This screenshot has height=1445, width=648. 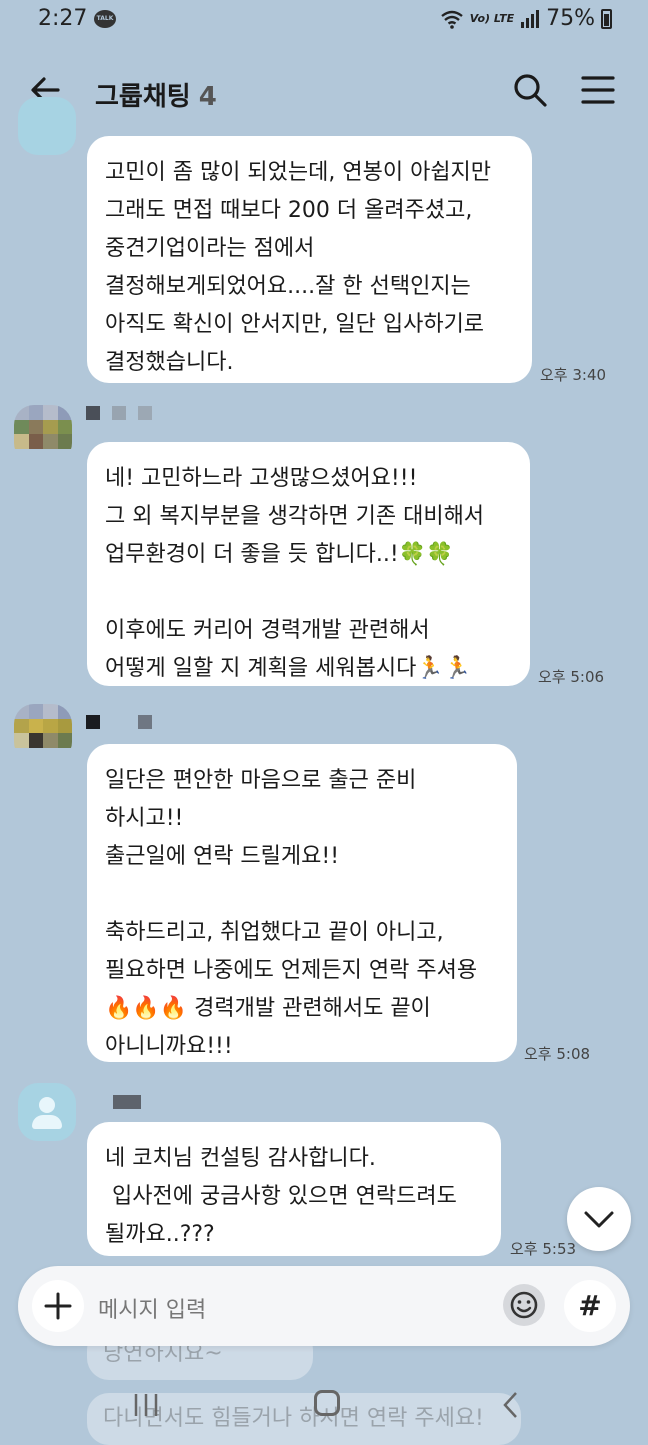 I want to click on search-icon, so click(x=530, y=90).